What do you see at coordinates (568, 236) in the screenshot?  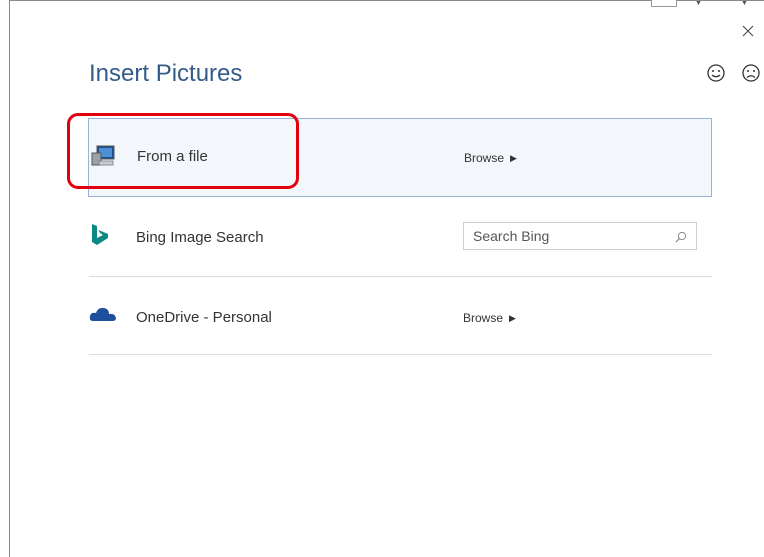 I see `bing-search-input` at bounding box center [568, 236].